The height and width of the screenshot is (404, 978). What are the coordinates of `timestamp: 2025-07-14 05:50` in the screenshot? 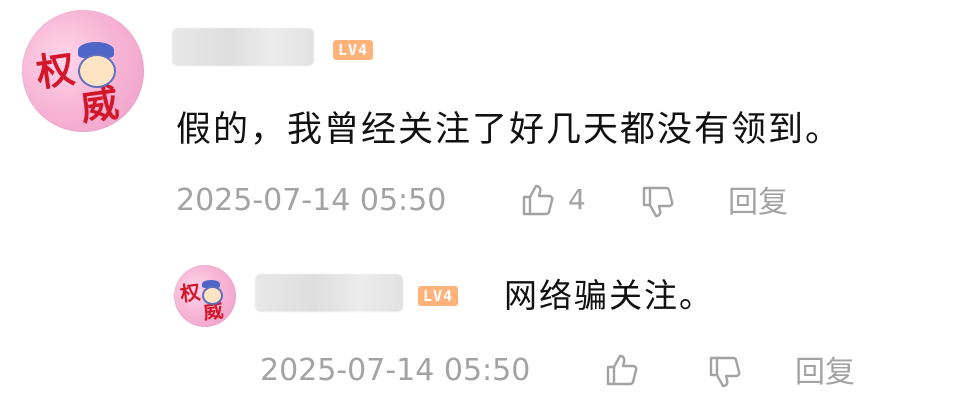 It's located at (311, 200).